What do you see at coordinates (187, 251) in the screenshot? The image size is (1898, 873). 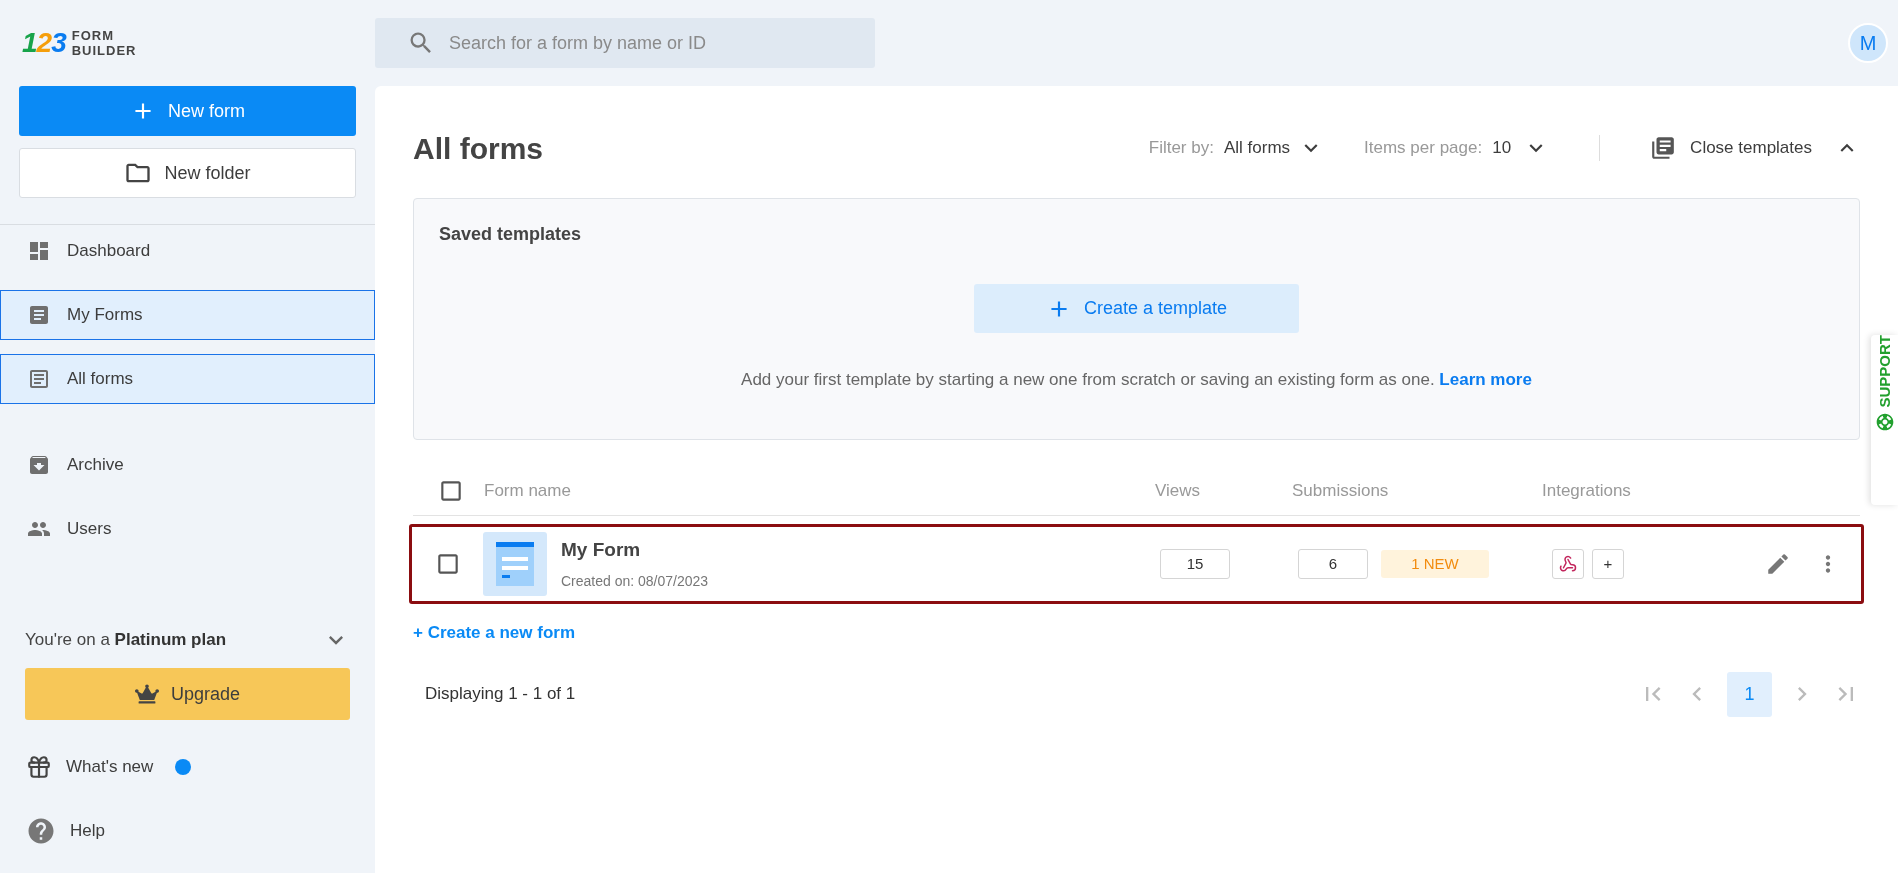 I see `sidebar-item: Dashboard` at bounding box center [187, 251].